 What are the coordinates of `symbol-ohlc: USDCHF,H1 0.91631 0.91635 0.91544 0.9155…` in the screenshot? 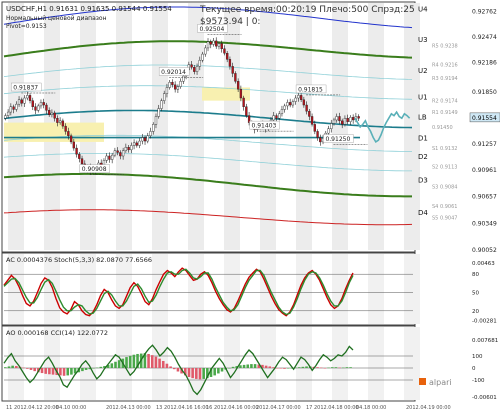 It's located at (89, 9).